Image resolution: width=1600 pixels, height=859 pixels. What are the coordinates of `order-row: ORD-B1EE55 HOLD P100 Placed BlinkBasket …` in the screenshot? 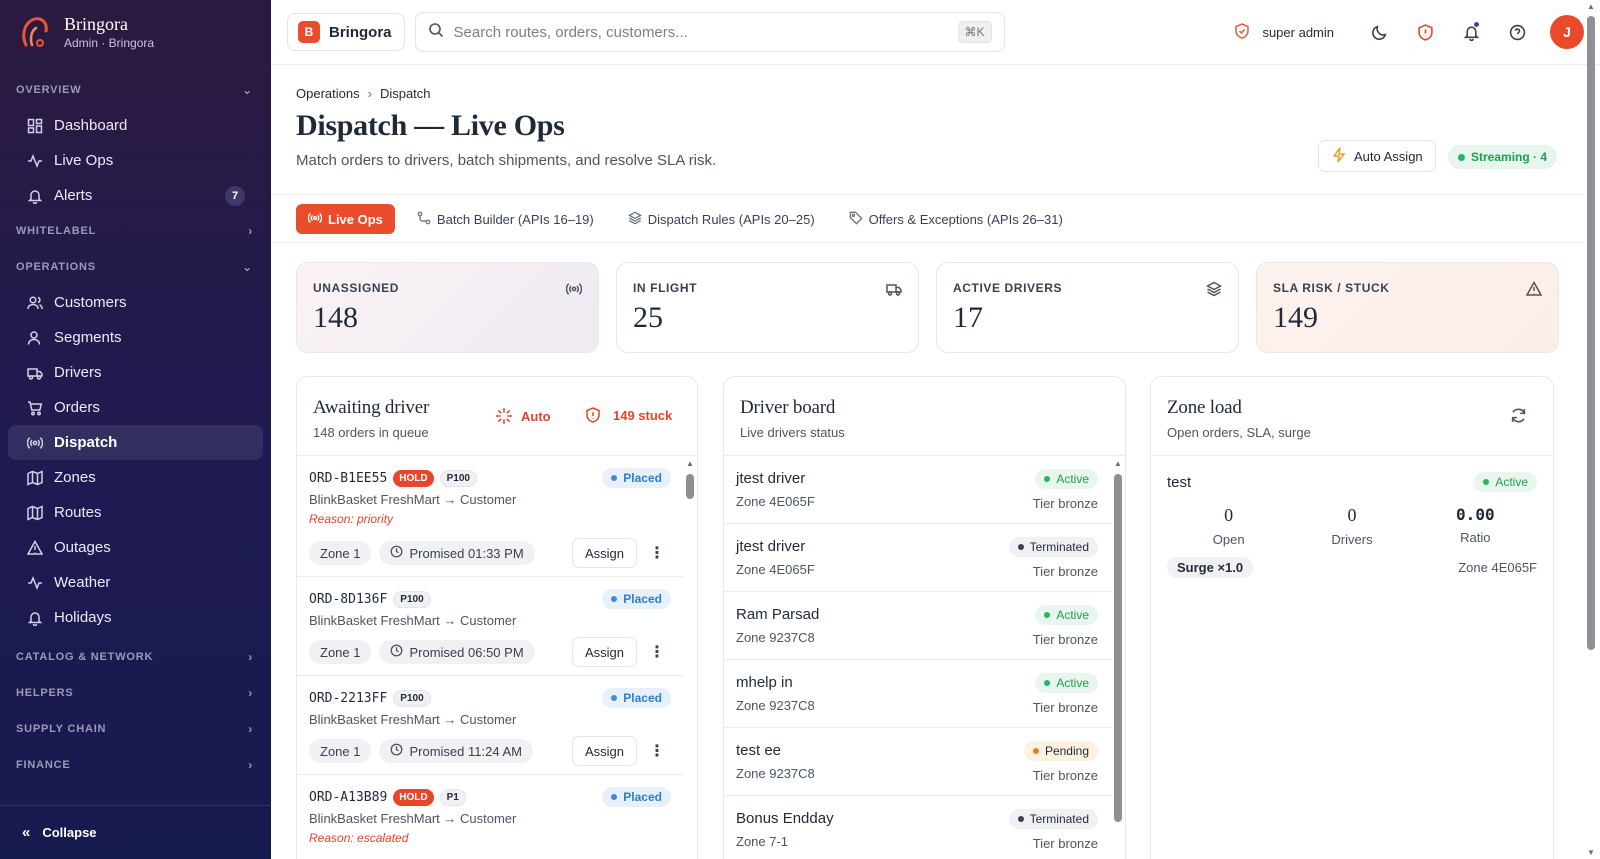 It's located at (490, 516).